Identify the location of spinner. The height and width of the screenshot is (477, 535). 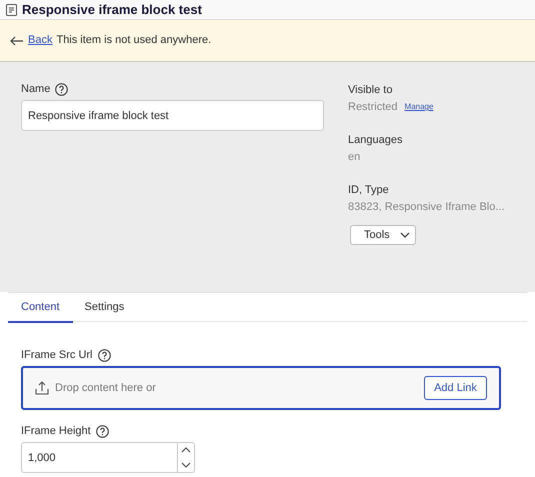
(186, 457).